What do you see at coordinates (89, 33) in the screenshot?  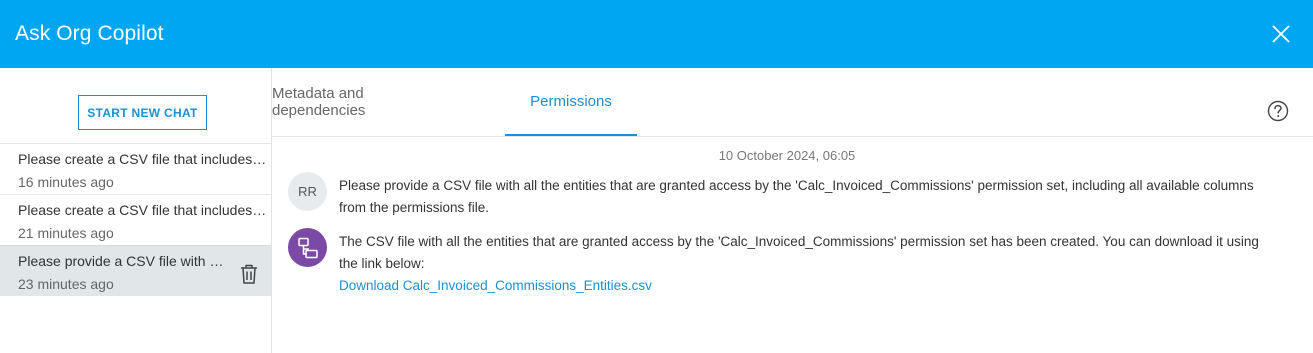 I see `dialog-title: Ask Org Copilot` at bounding box center [89, 33].